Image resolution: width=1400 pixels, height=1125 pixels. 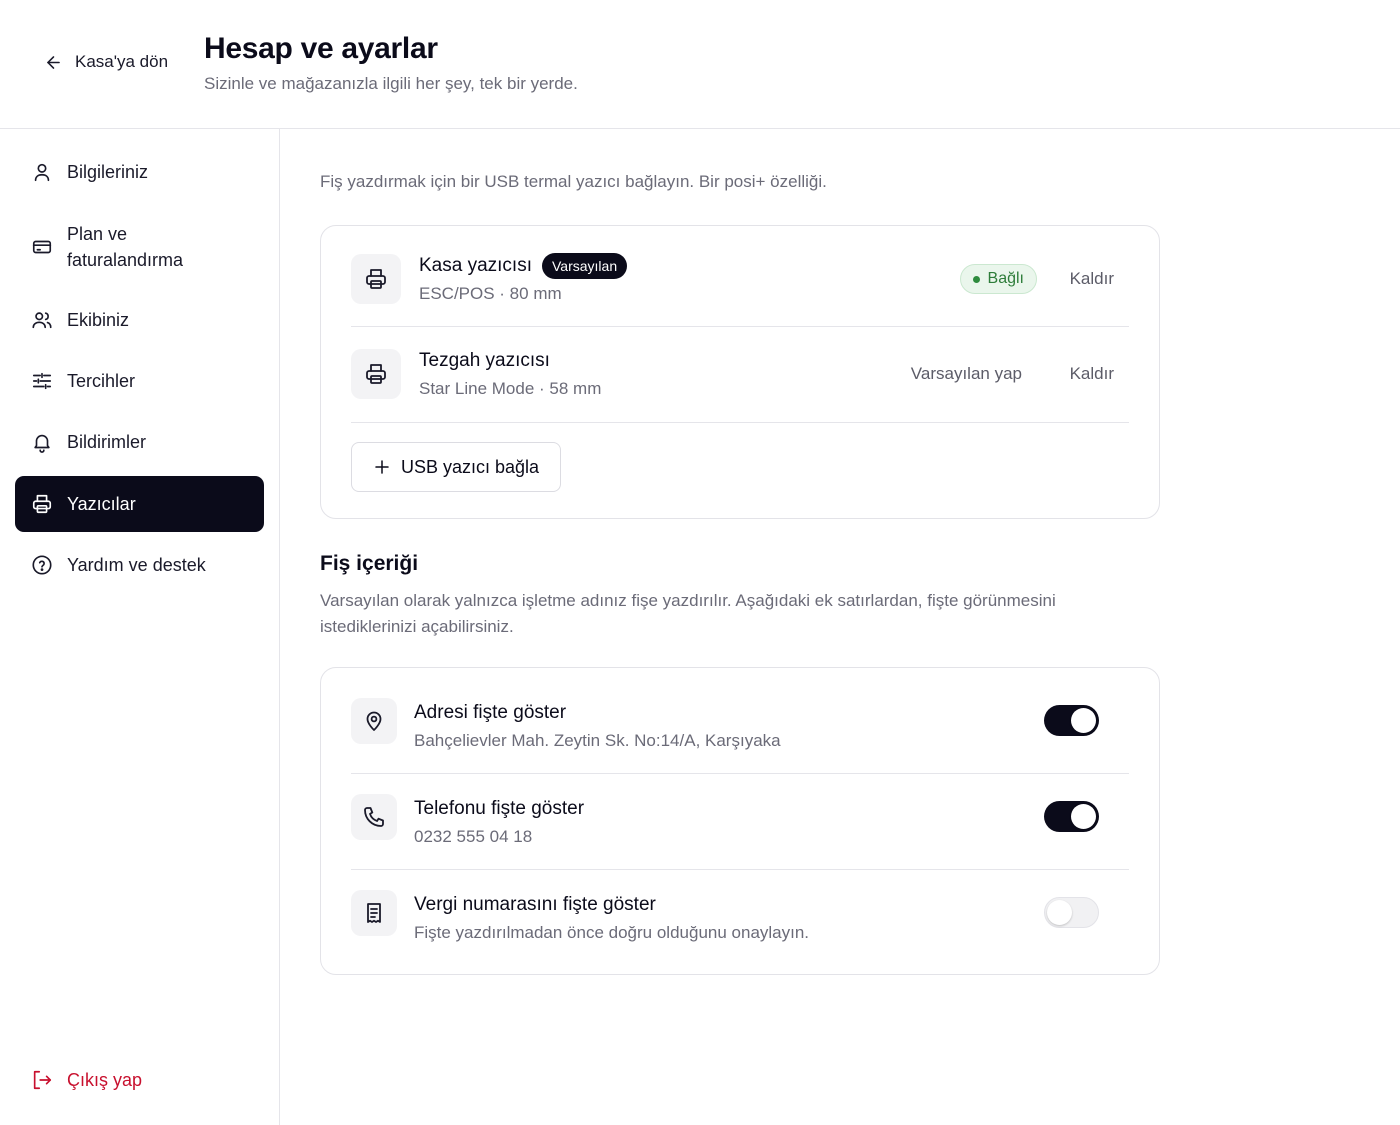 I want to click on sidebar-item-label: Plan ve faturalandırma, so click(x=125, y=247).